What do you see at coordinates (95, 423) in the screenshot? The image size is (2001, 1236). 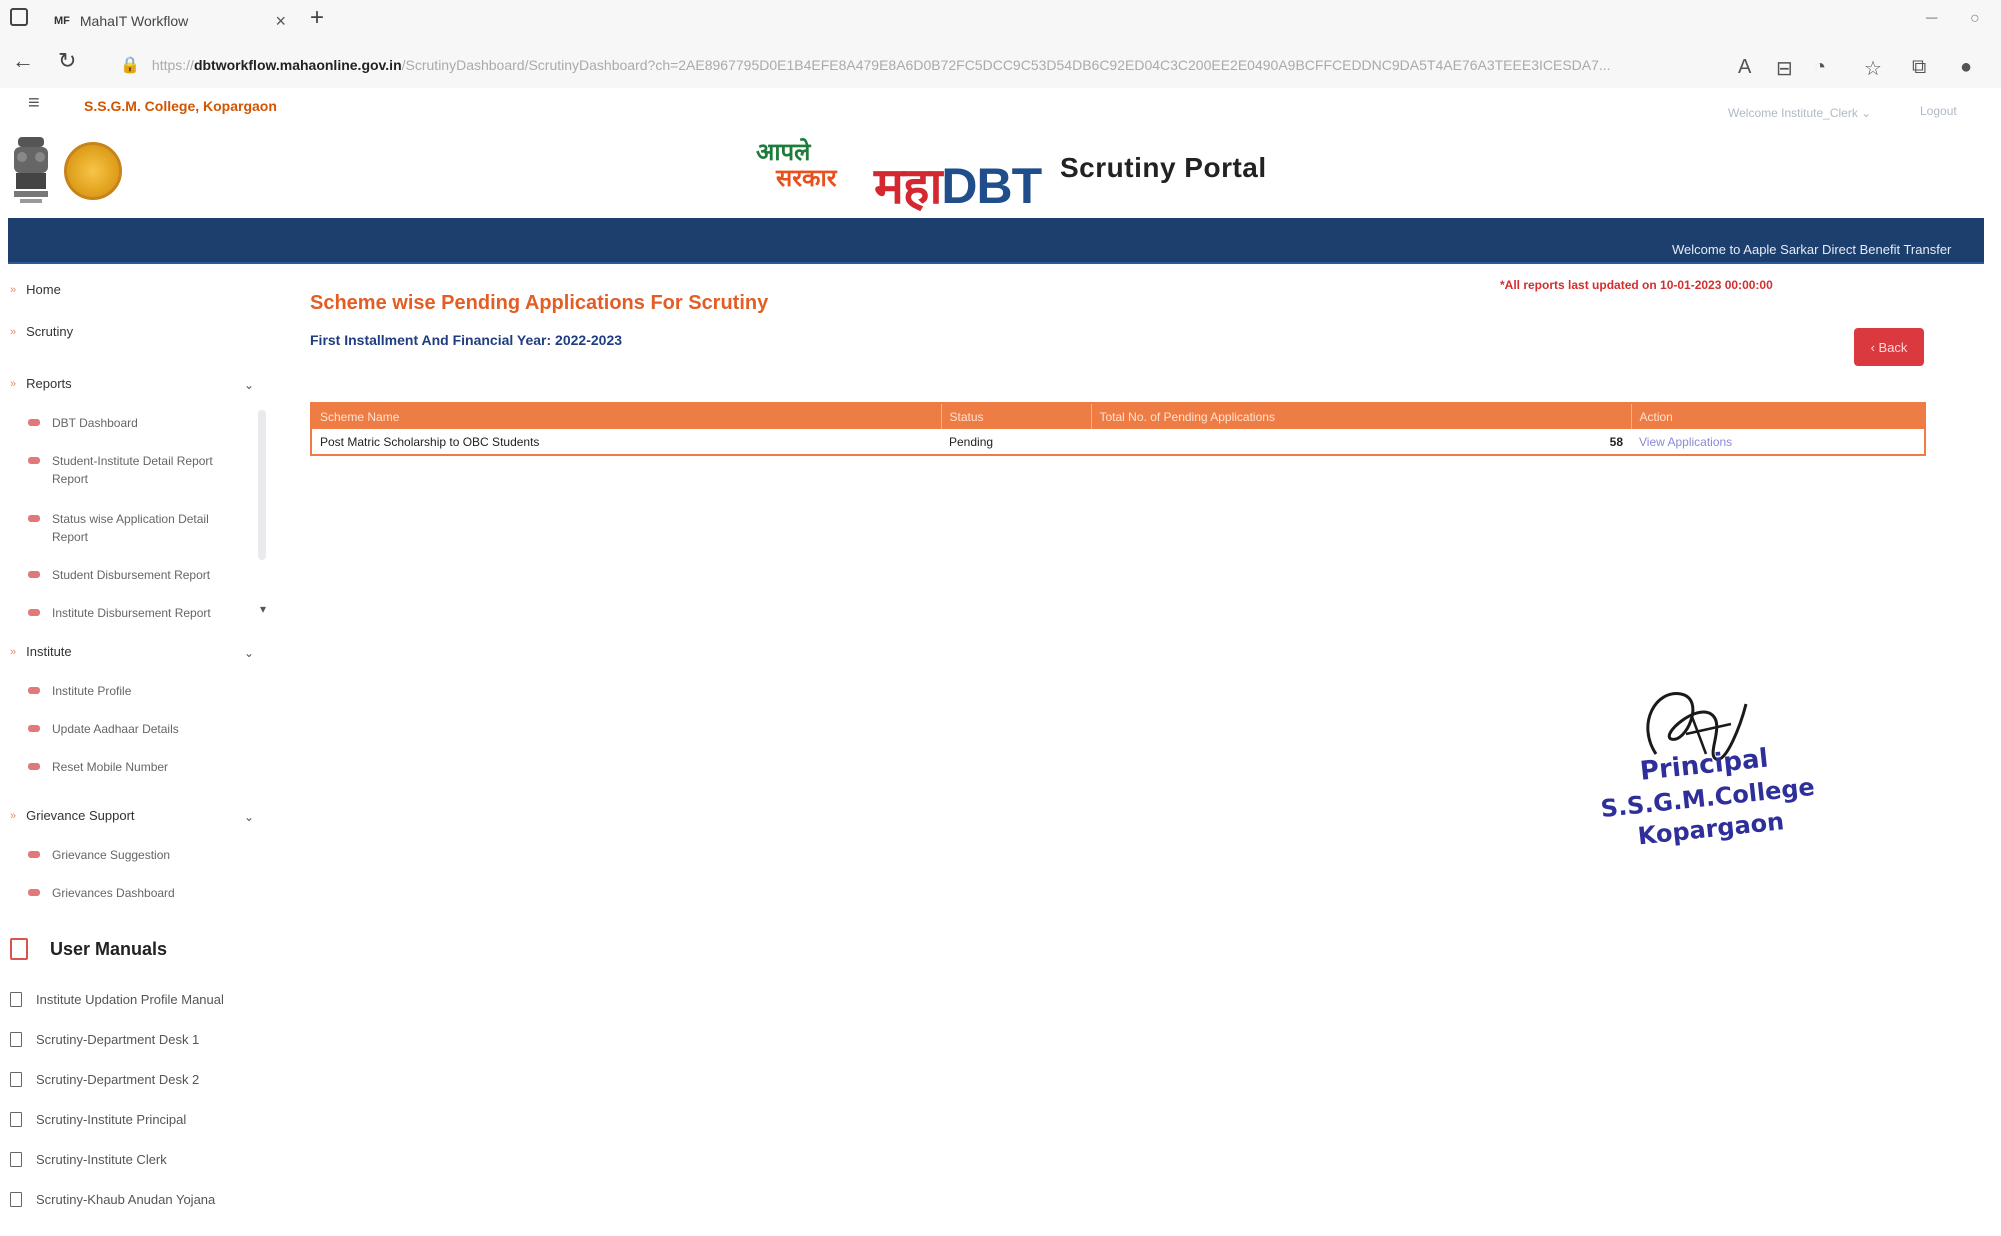 I see `sidebar-subitem-label: DBT Dashboard` at bounding box center [95, 423].